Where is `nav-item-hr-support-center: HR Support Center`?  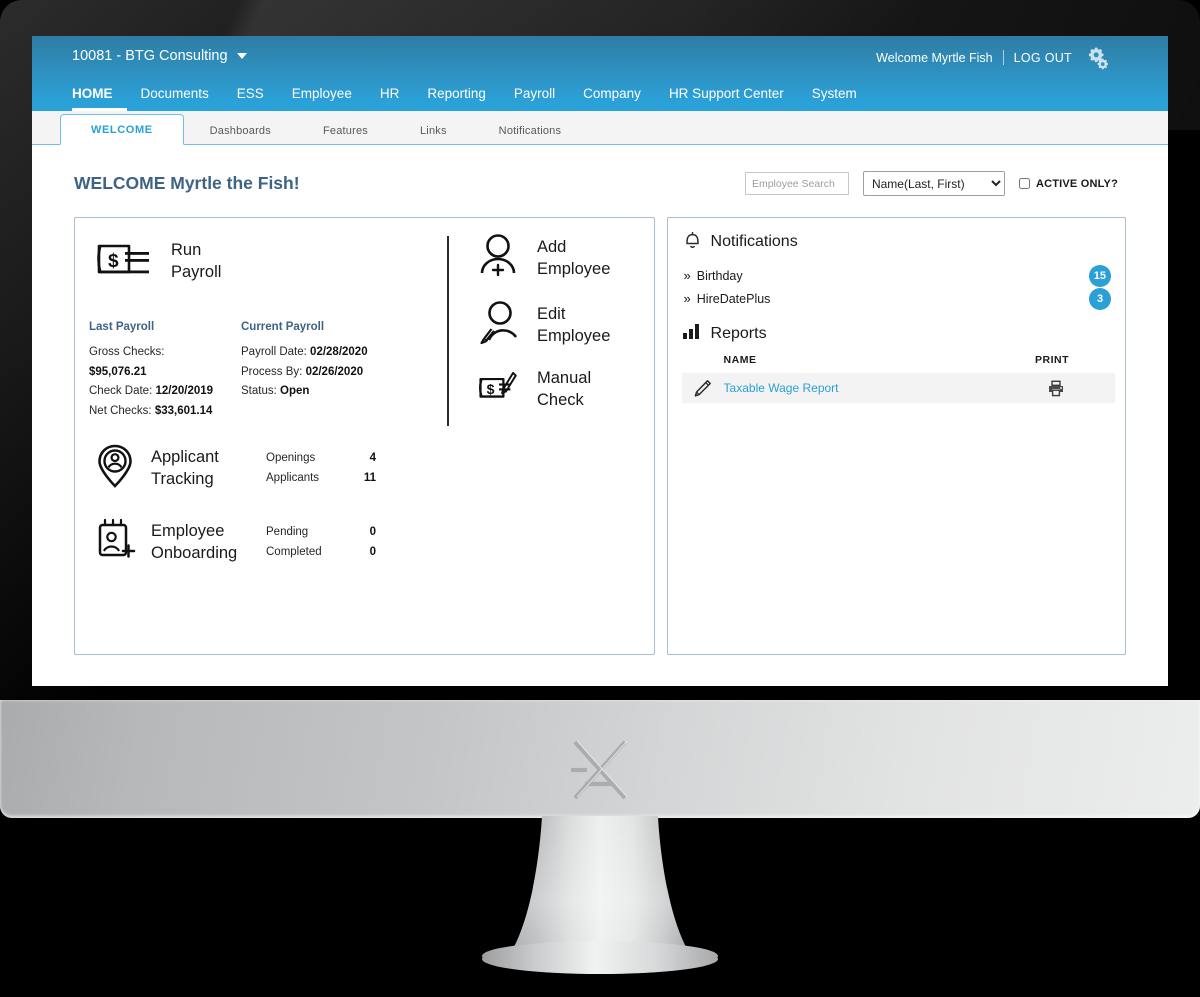
nav-item-hr-support-center: HR Support Center is located at coordinates (726, 98).